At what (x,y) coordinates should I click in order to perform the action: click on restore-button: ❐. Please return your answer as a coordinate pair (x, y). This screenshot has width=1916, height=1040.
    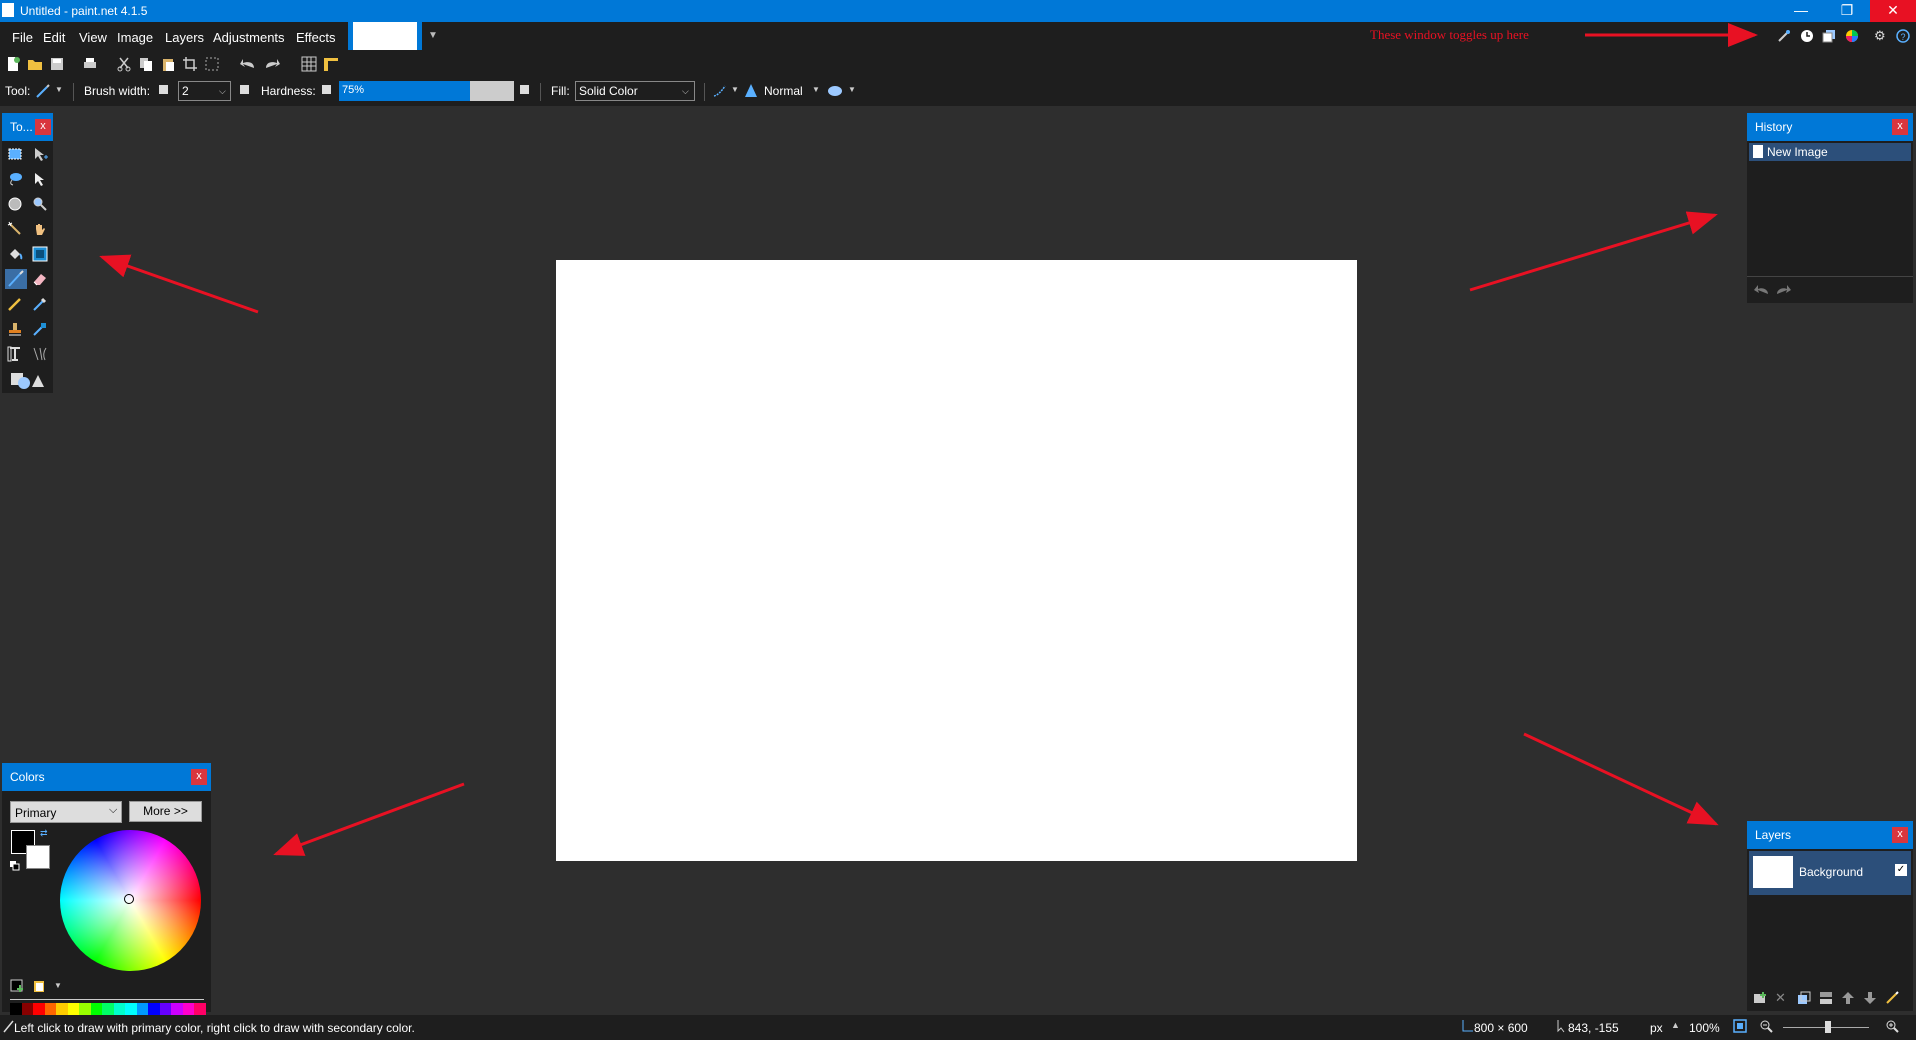
    Looking at the image, I should click on (1847, 11).